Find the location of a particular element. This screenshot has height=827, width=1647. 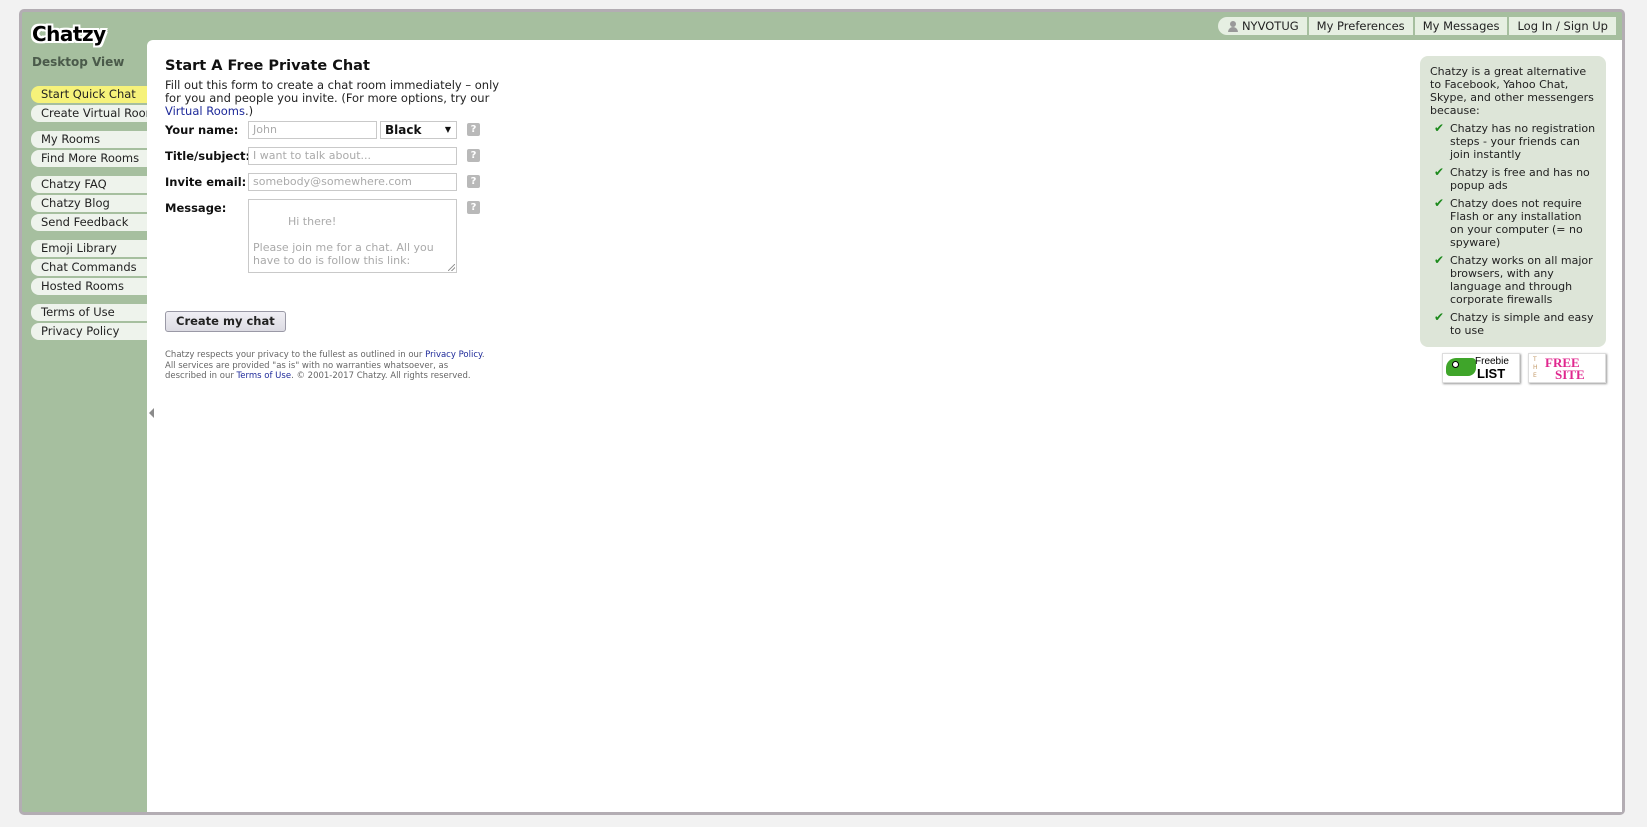

site-text: SITE is located at coordinates (1570, 374).